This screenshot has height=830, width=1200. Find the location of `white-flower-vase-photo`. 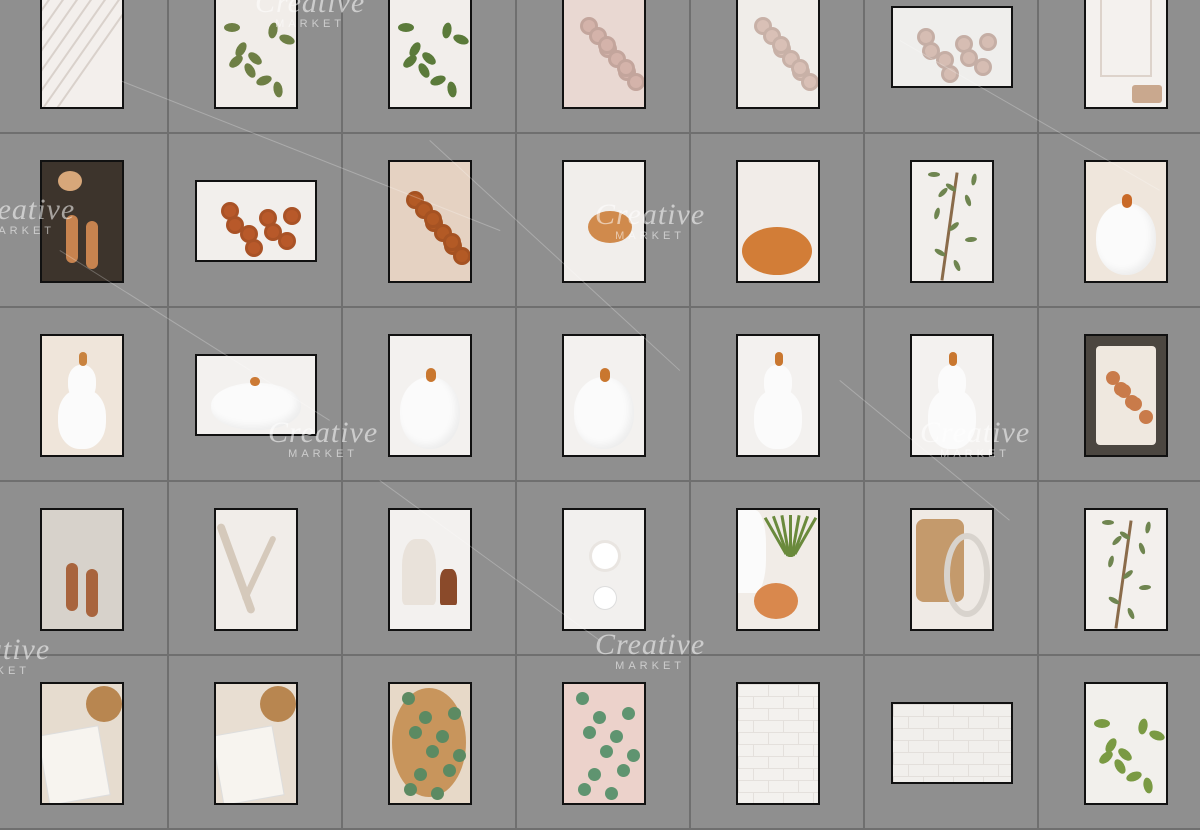

white-flower-vase-photo is located at coordinates (604, 569).